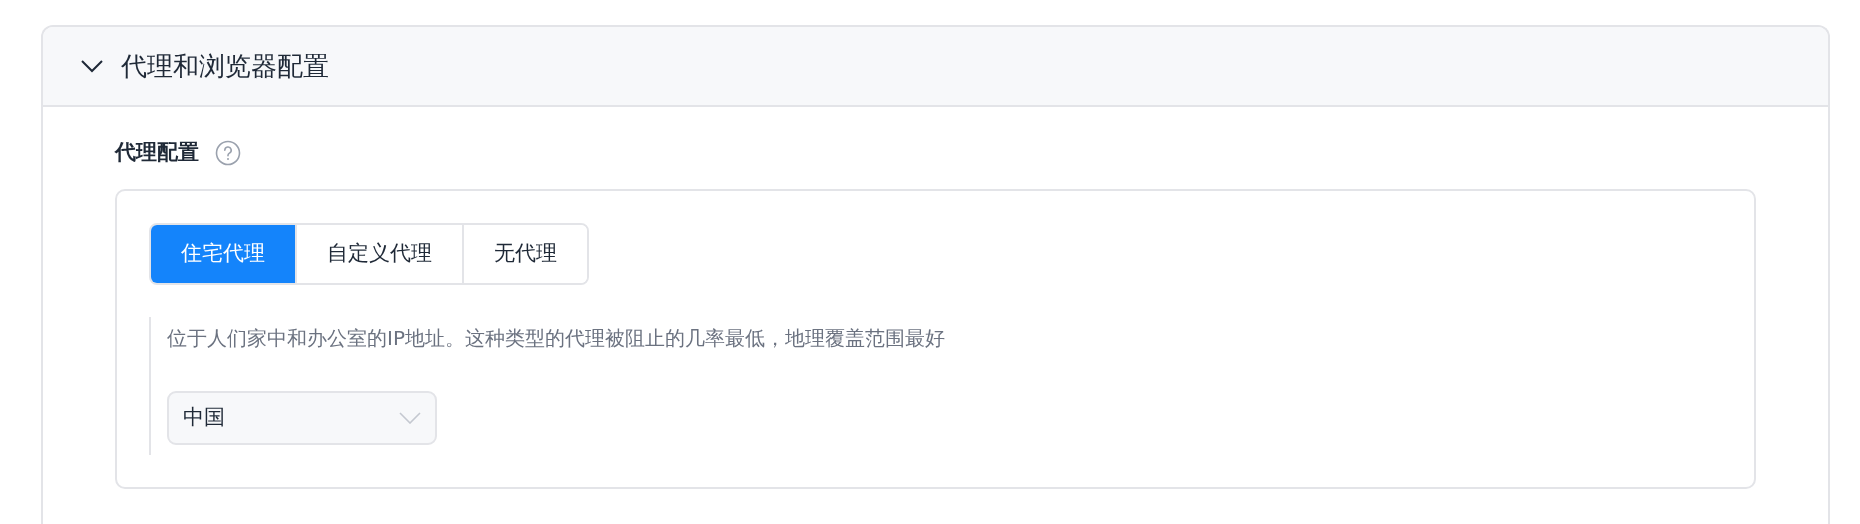 This screenshot has width=1860, height=524. Describe the element at coordinates (157, 152) in the screenshot. I see `field-label: 代理配置` at that location.